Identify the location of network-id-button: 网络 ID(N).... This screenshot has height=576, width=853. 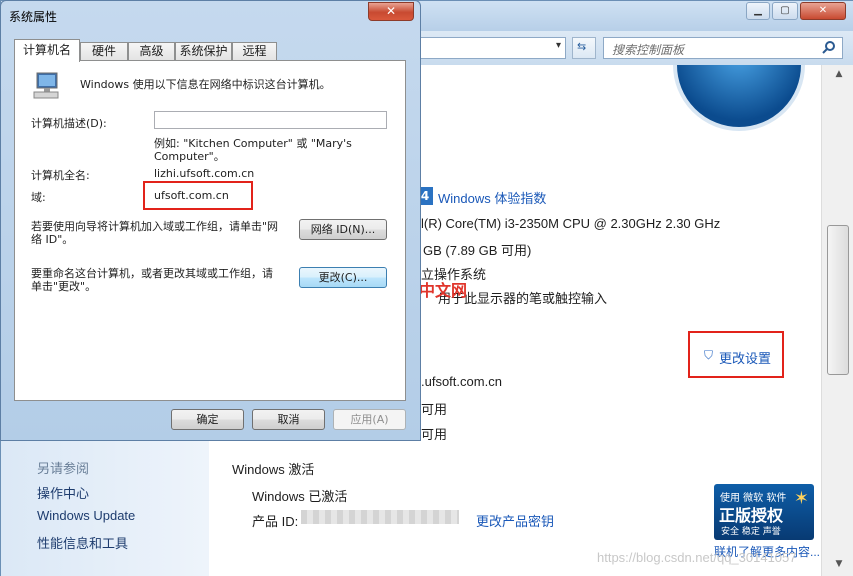
(343, 229).